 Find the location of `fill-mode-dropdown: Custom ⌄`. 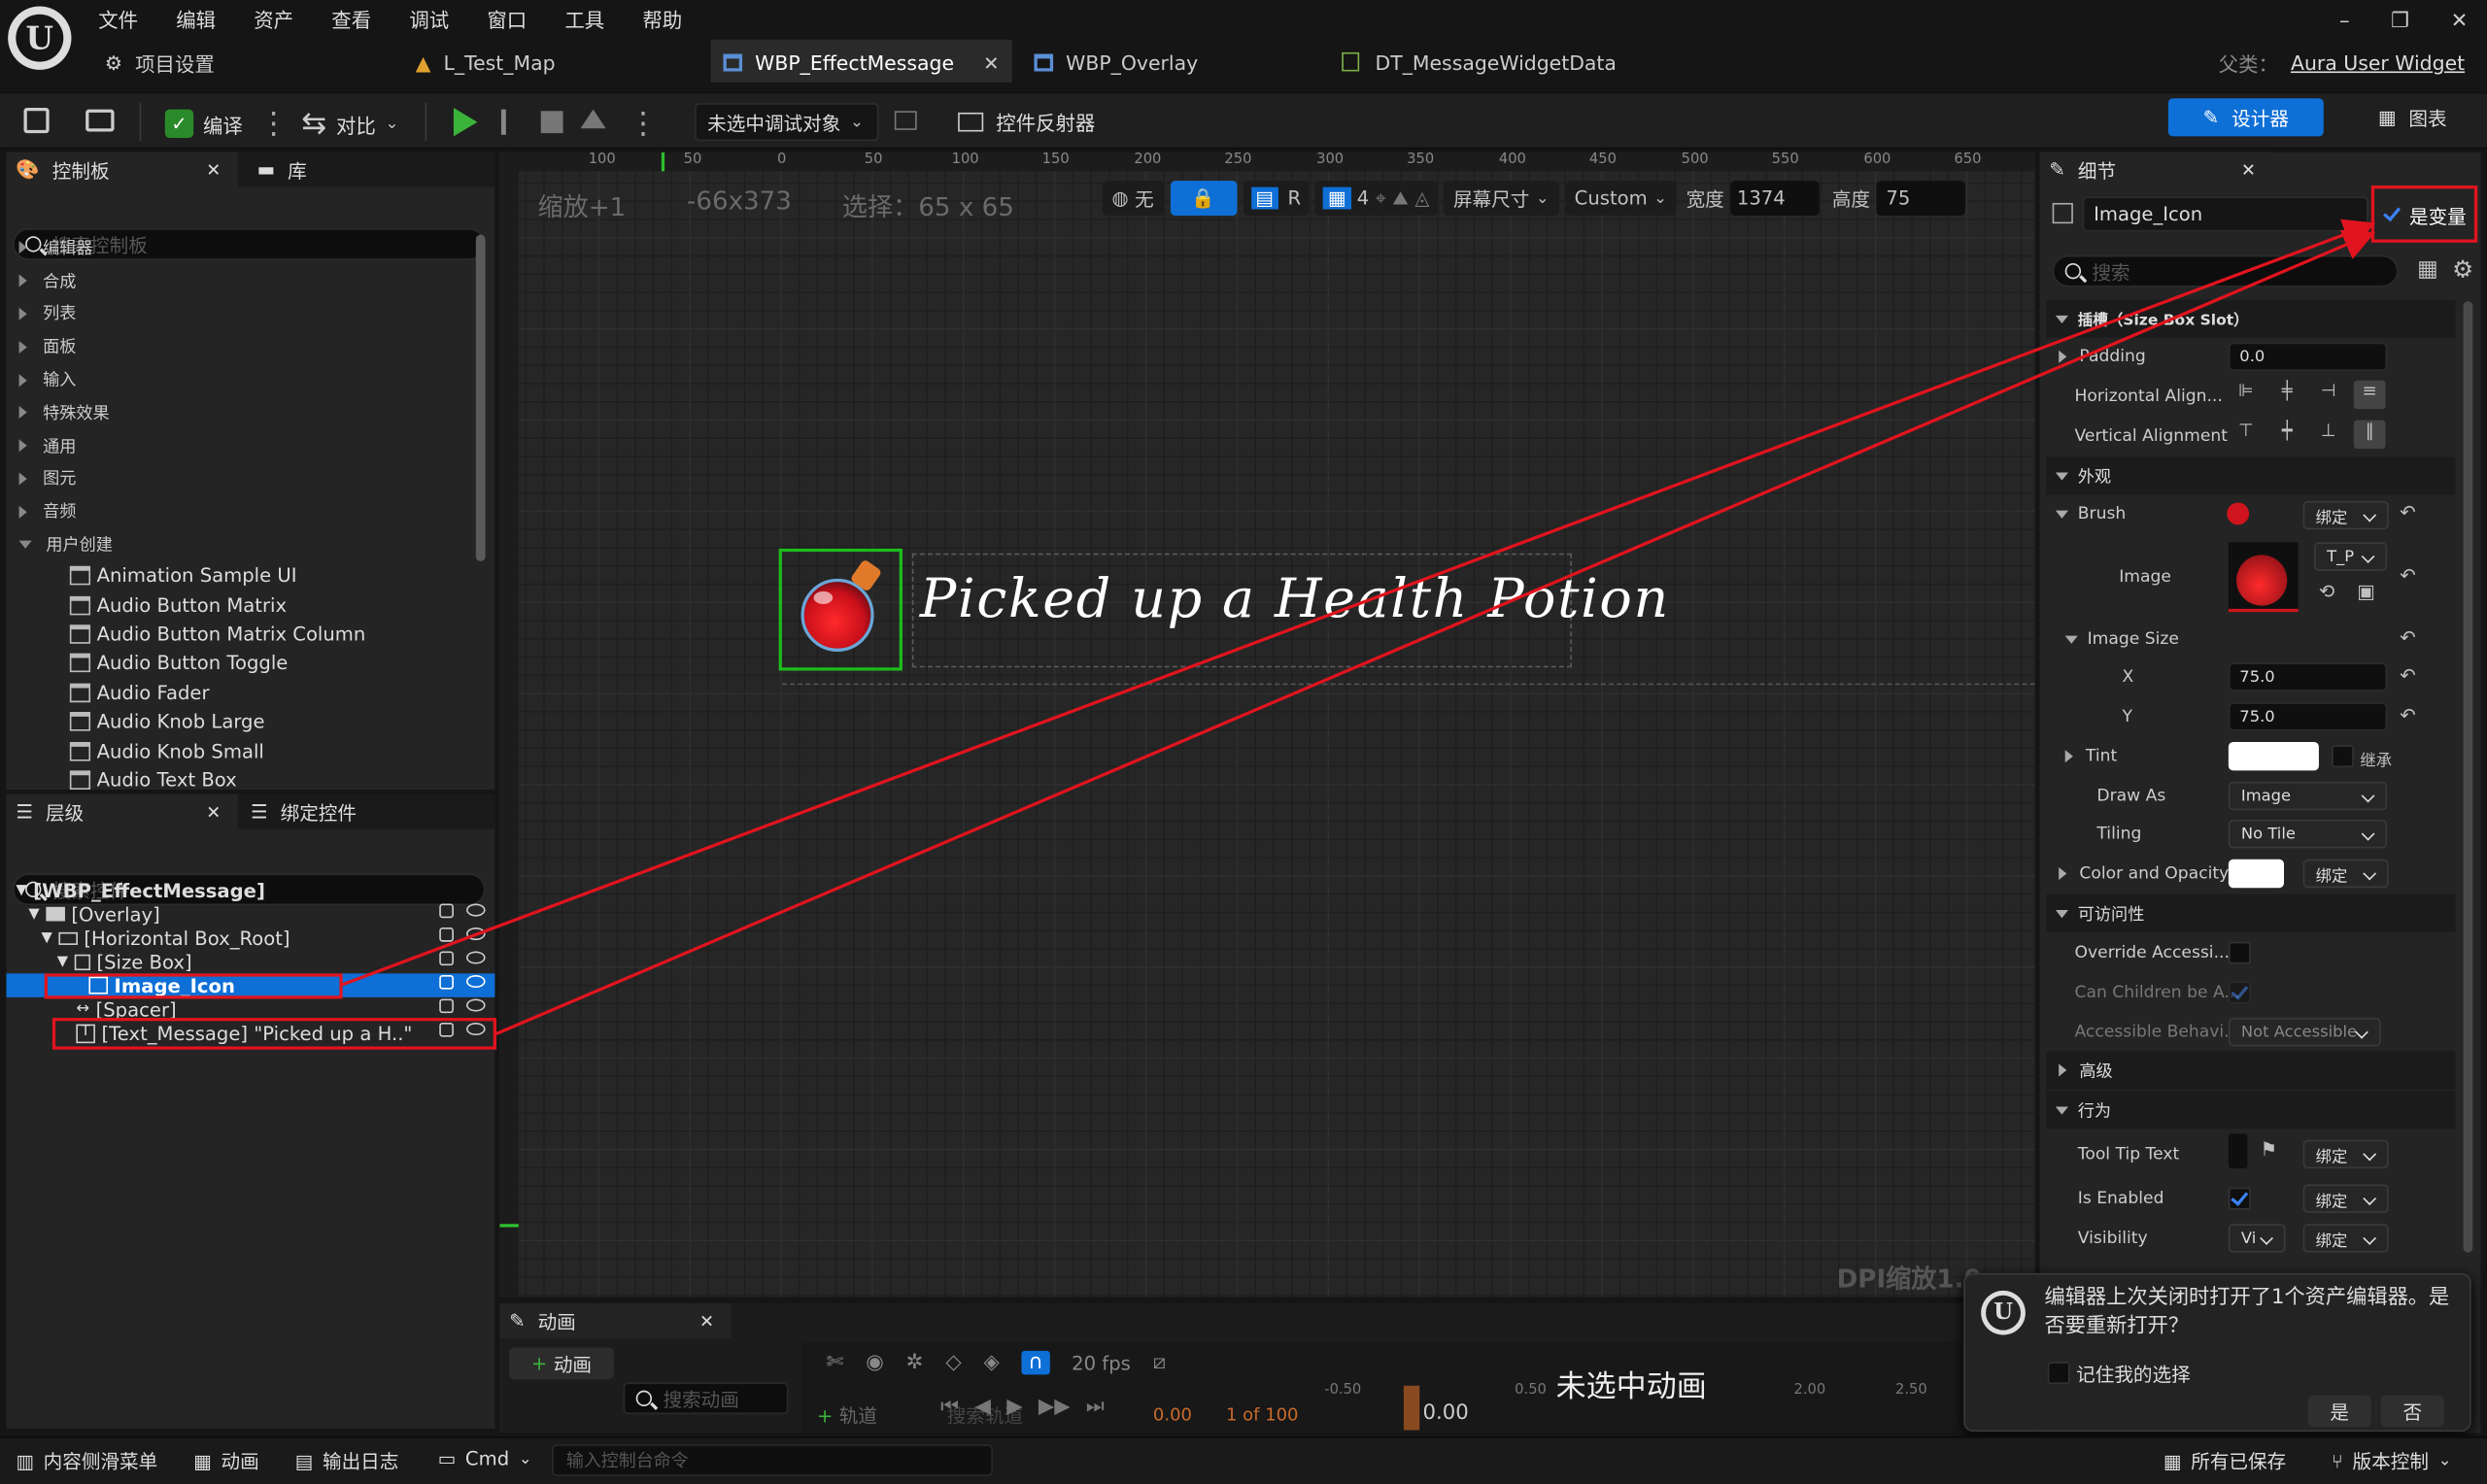

fill-mode-dropdown: Custom ⌄ is located at coordinates (1620, 199).